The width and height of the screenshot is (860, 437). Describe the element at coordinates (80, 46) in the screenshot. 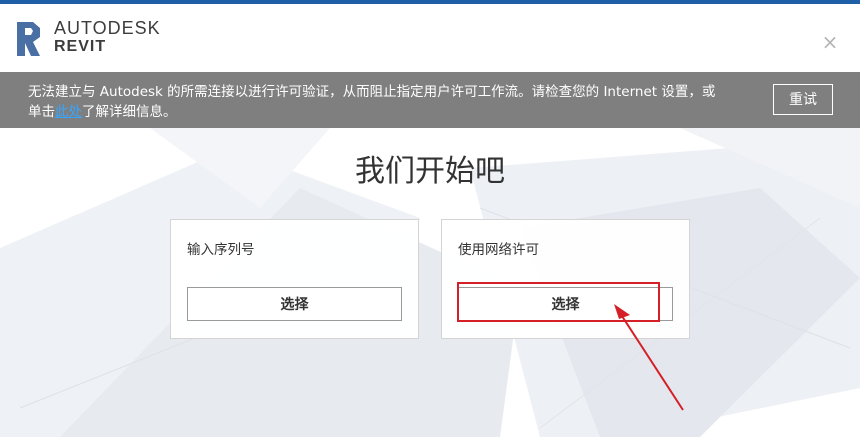

I see `revit-product-name: REVIT` at that location.